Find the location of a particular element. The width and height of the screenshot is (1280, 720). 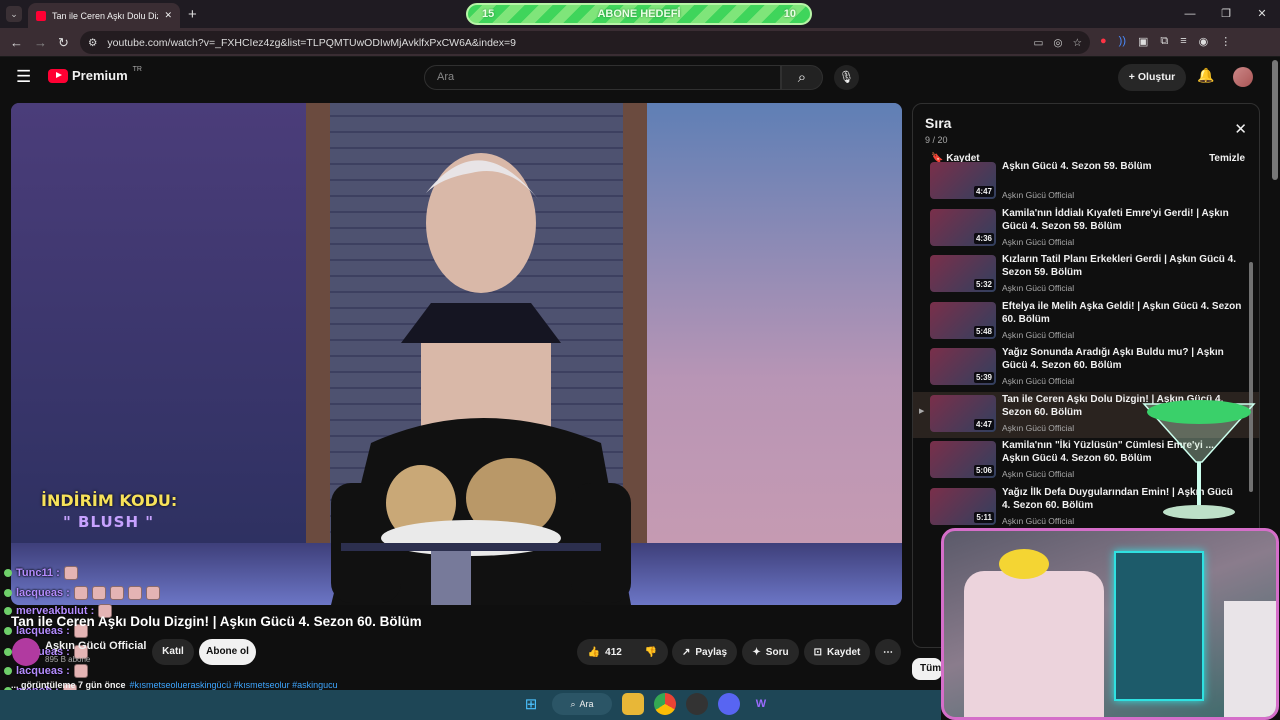

extension-red-icon: ● is located at coordinates (1103, 41).